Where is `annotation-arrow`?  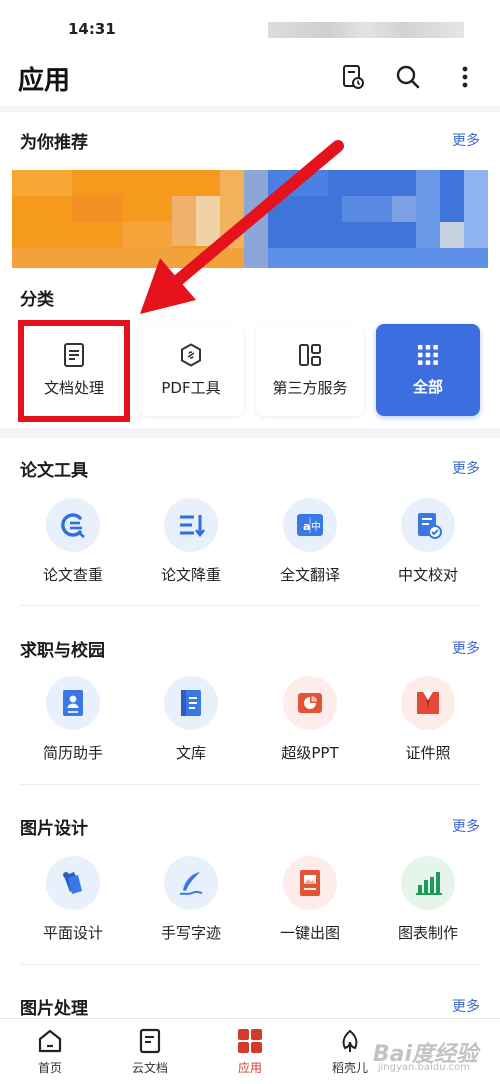
annotation-arrow is located at coordinates (242, 227).